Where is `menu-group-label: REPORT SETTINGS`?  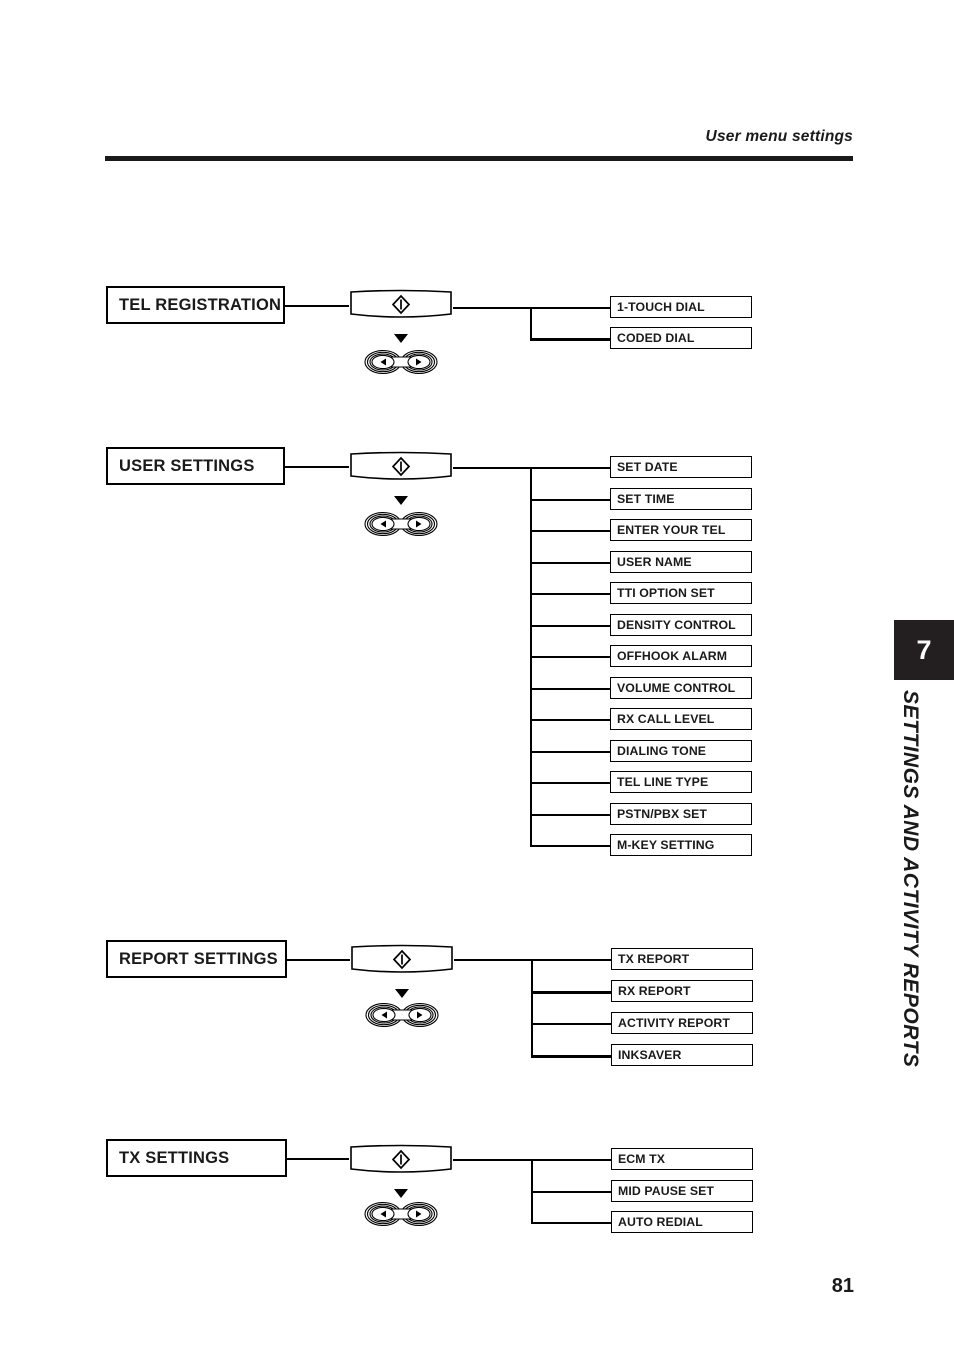
menu-group-label: REPORT SETTINGS is located at coordinates (198, 958).